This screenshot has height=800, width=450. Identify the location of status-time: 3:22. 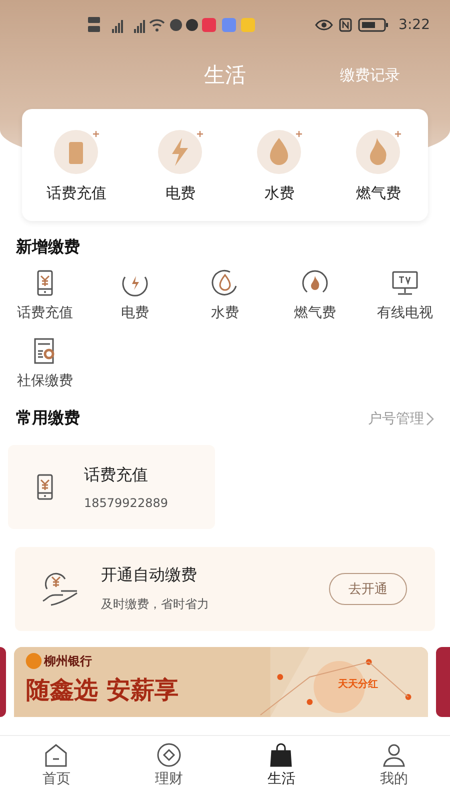
(414, 25).